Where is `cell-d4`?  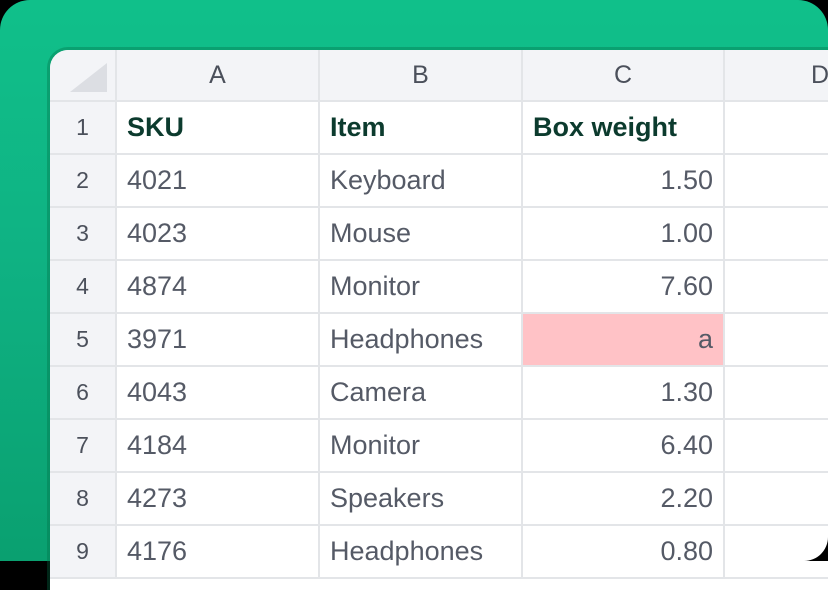
cell-d4 is located at coordinates (776, 286).